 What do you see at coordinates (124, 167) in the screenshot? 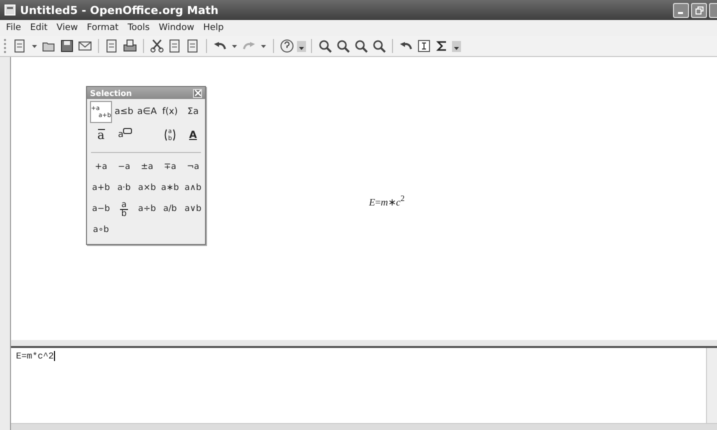
I see `symbol-button: −a` at bounding box center [124, 167].